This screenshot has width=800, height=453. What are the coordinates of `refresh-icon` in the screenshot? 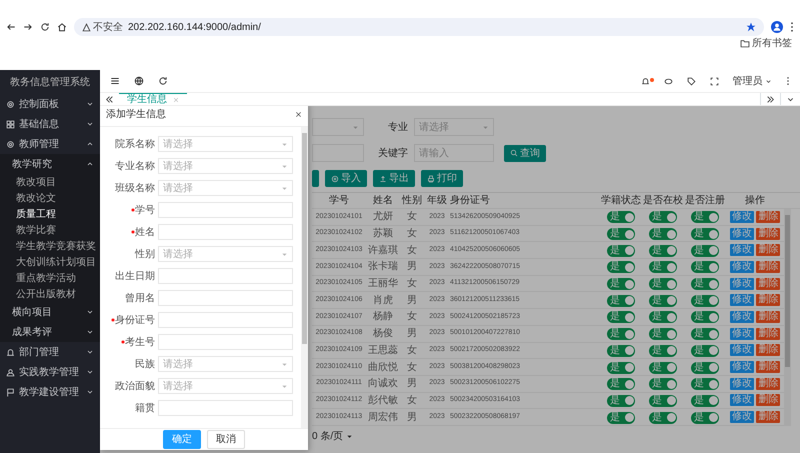 It's located at (163, 81).